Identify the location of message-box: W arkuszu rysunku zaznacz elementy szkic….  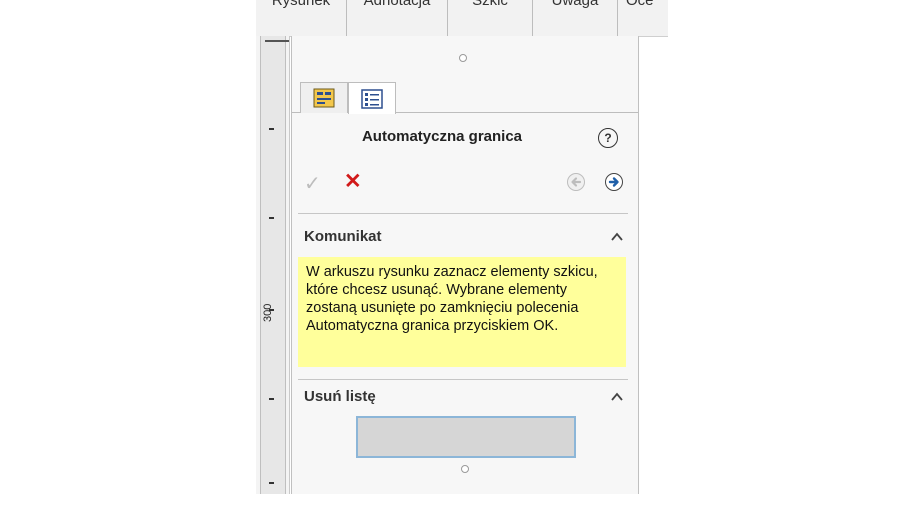
(462, 312).